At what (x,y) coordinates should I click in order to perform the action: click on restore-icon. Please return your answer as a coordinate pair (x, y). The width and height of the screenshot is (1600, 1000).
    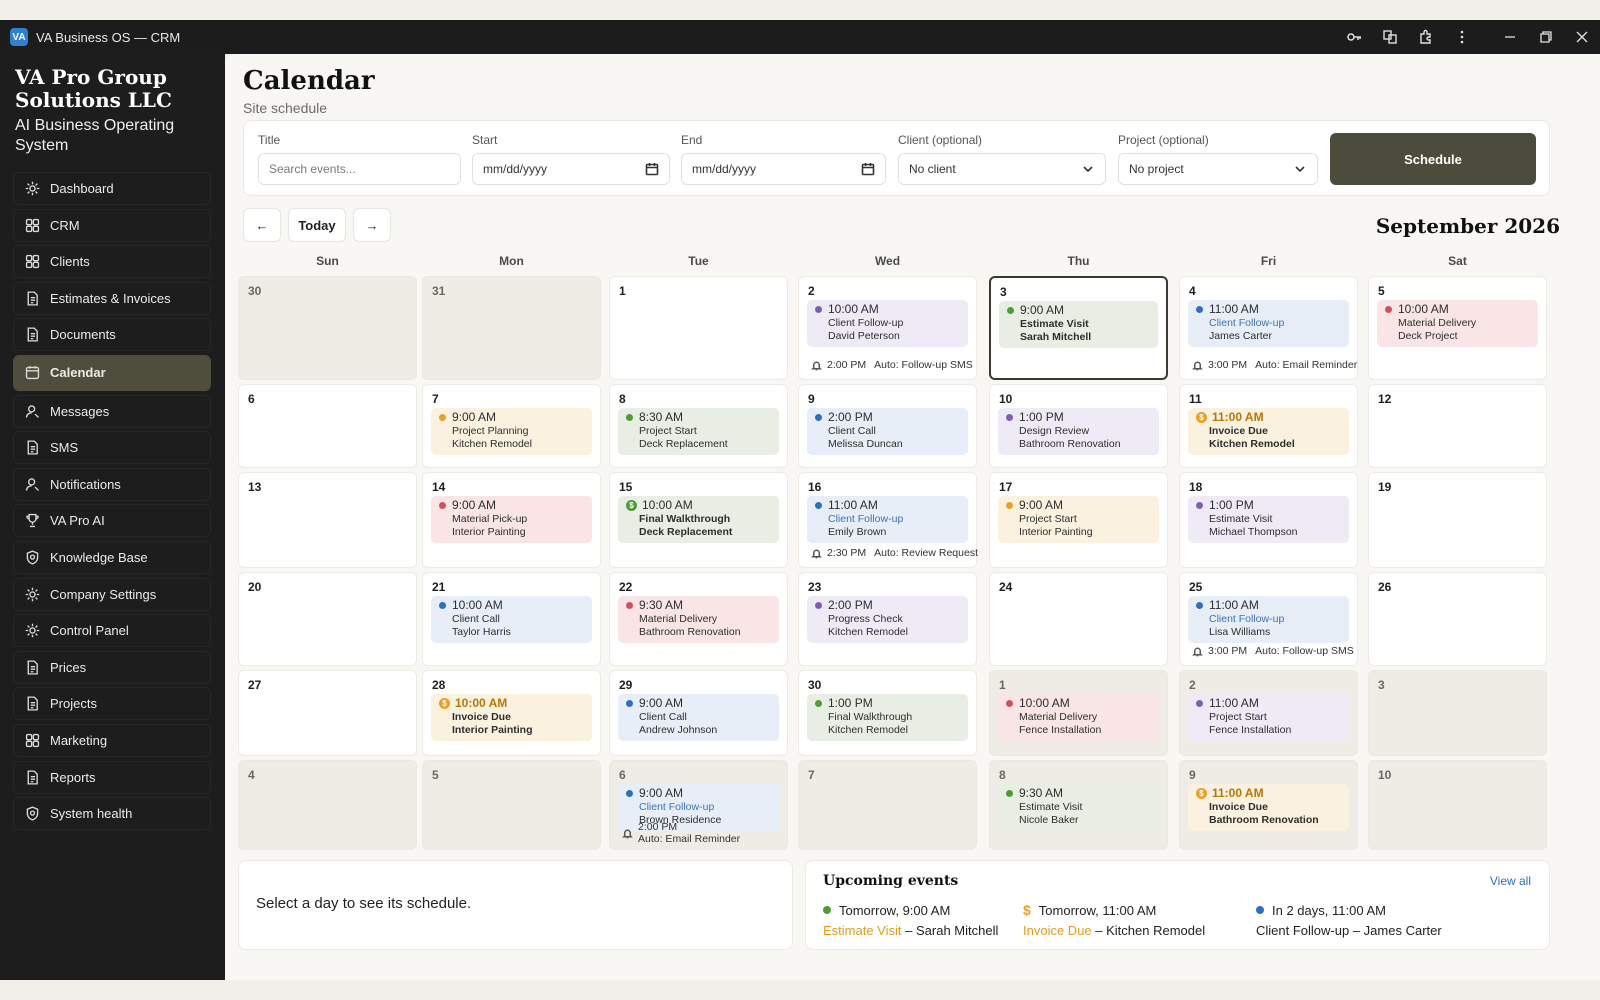
    Looking at the image, I should click on (1546, 37).